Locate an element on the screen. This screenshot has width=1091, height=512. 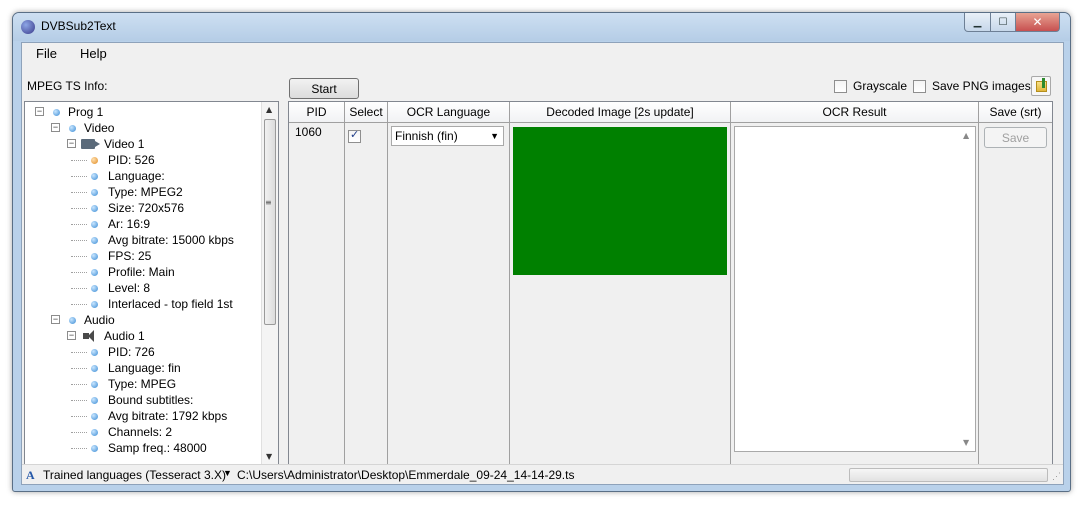
tree-node: FPS: 25 is located at coordinates (143, 256).